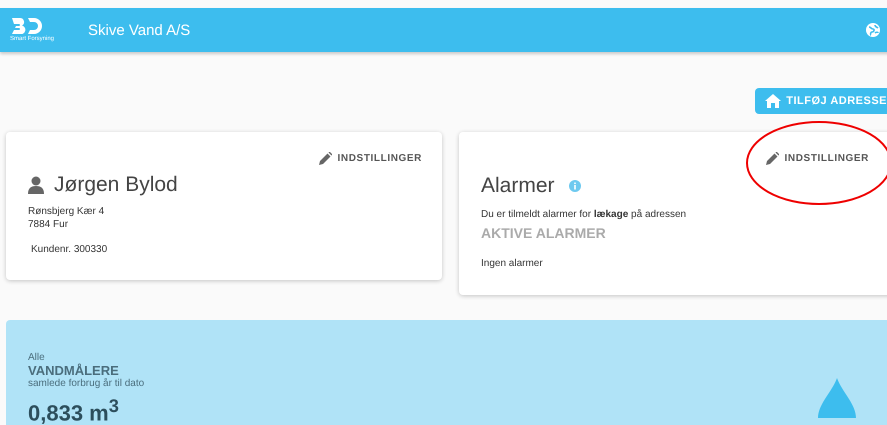  I want to click on water-drop-icon, so click(837, 398).